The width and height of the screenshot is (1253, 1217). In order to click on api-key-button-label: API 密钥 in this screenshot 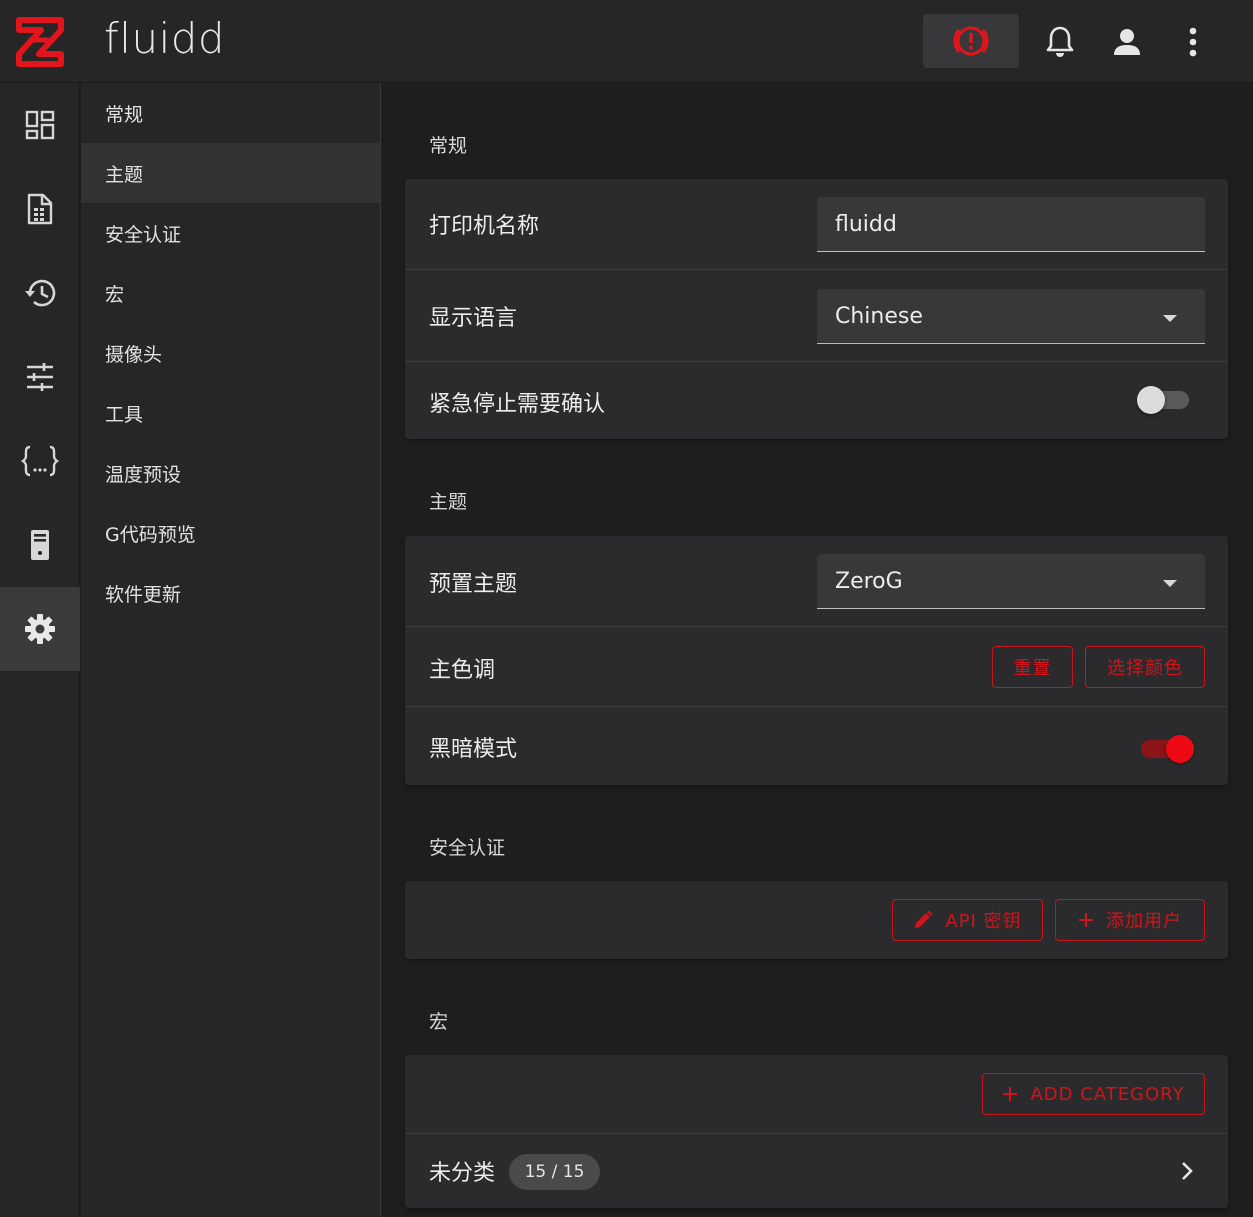, I will do `click(983, 921)`.